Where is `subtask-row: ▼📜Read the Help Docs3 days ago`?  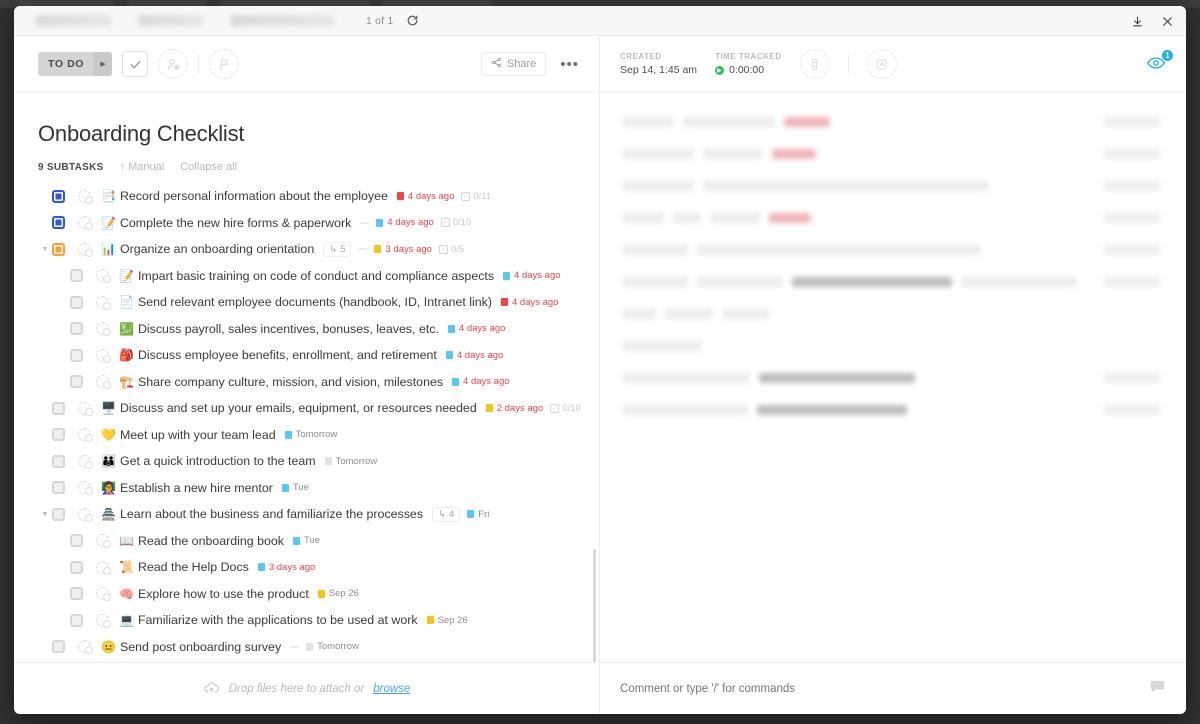 subtask-row: ▼📜Read the Help Docs3 days ago is located at coordinates (306, 567).